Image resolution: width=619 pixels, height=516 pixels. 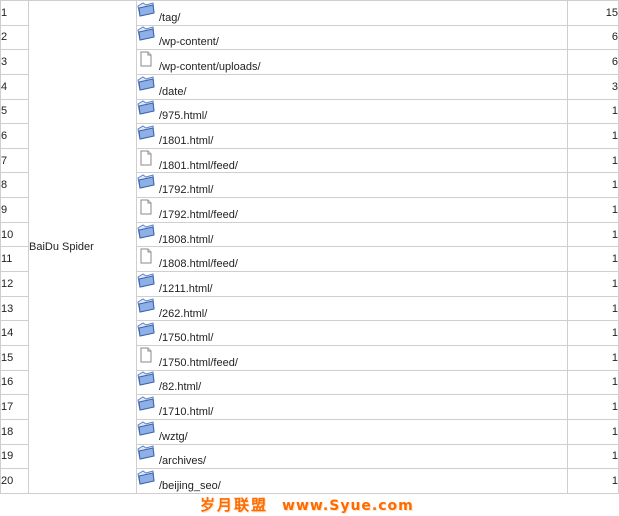 What do you see at coordinates (198, 215) in the screenshot?
I see `path-link: /1792.html/feed/` at bounding box center [198, 215].